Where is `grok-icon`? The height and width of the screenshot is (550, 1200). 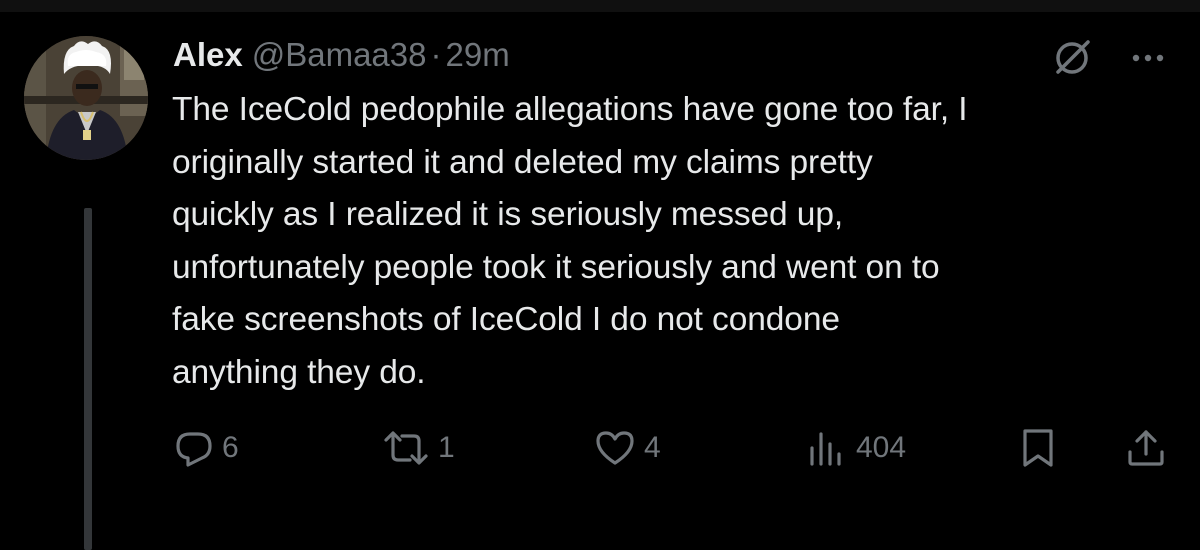 grok-icon is located at coordinates (1072, 58).